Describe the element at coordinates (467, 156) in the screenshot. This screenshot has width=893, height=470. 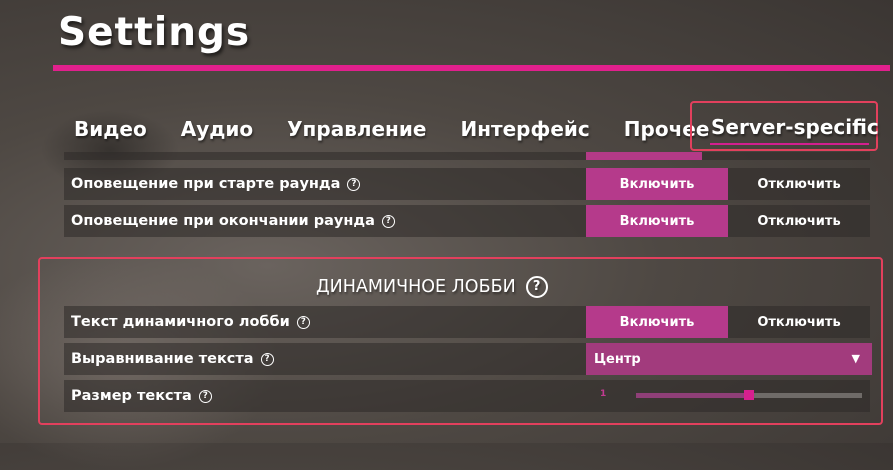
I see `scrolled-row-remnant` at that location.